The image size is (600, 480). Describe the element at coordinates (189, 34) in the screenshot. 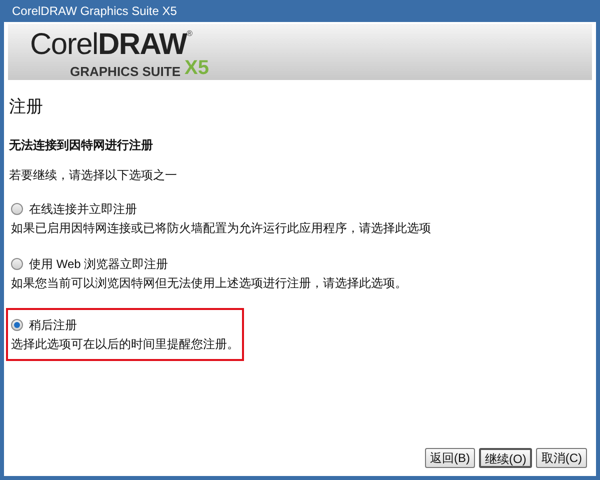

I see `logo-mark: ®` at that location.